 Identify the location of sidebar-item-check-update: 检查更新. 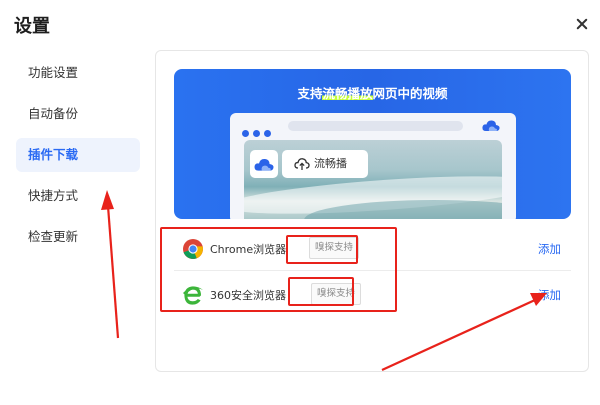
(78, 237).